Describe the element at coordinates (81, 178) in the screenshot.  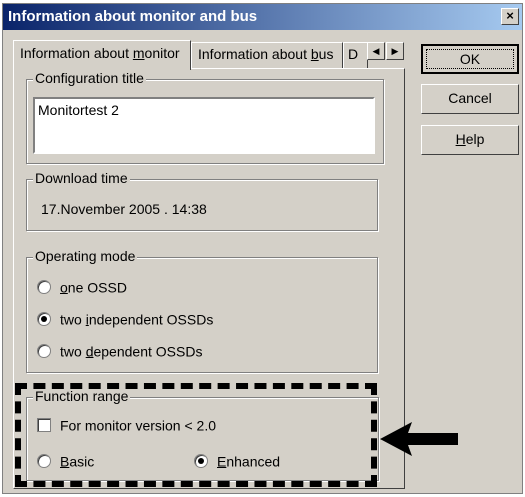
I see `download-time-legend: Download time` at that location.